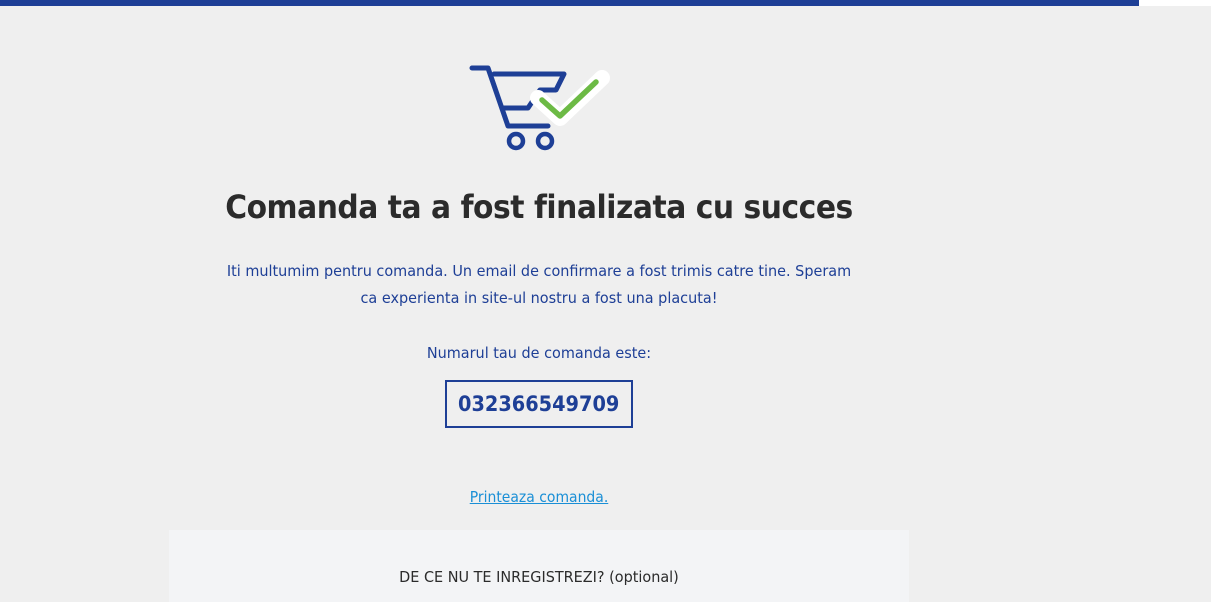 The image size is (1211, 602). I want to click on order-number-label: Numarul tau de comanda este:, so click(539, 353).